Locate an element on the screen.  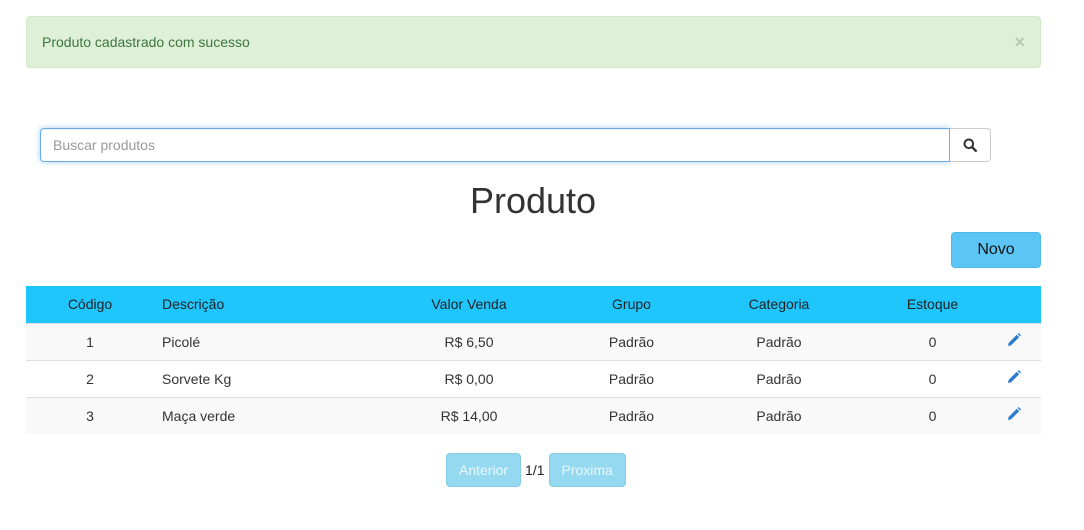
column-header-actions is located at coordinates (1013, 304).